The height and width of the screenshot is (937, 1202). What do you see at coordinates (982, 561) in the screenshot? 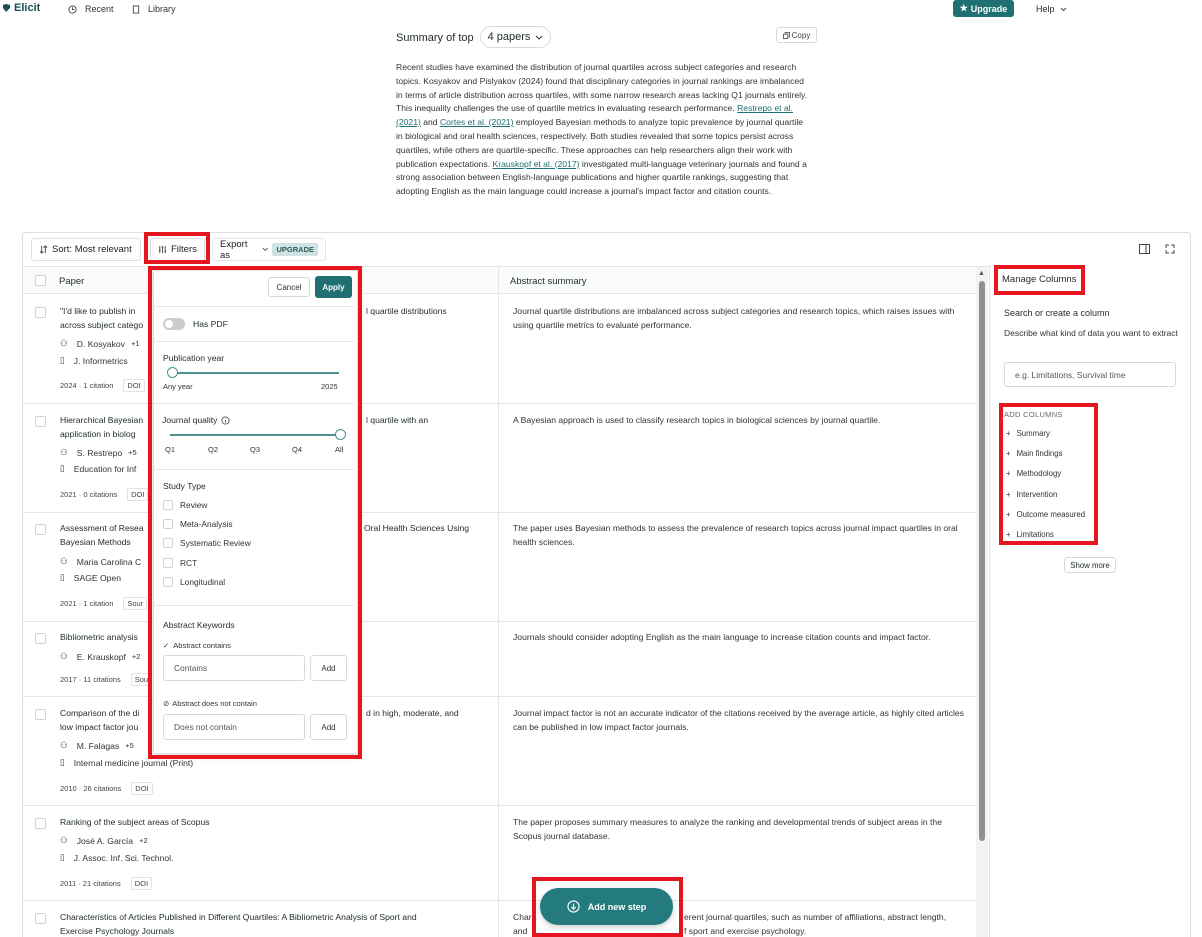
I see `scrollbar-thumb` at bounding box center [982, 561].